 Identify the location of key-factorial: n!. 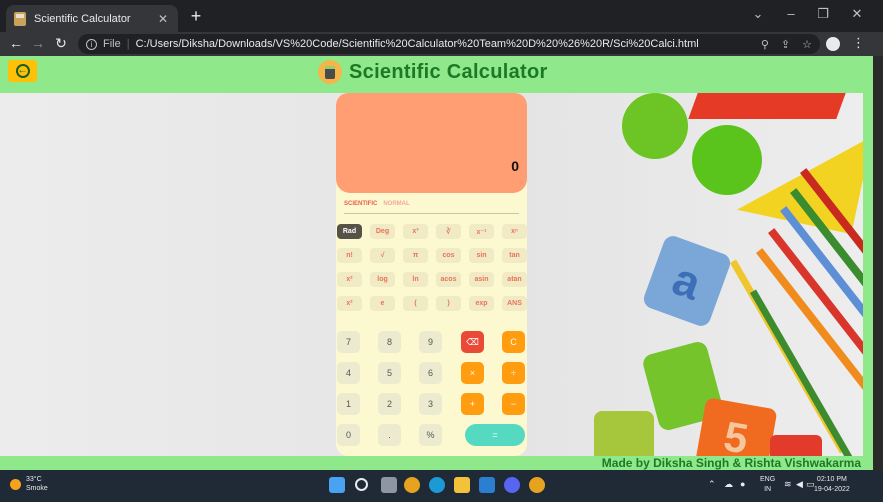
(349, 255).